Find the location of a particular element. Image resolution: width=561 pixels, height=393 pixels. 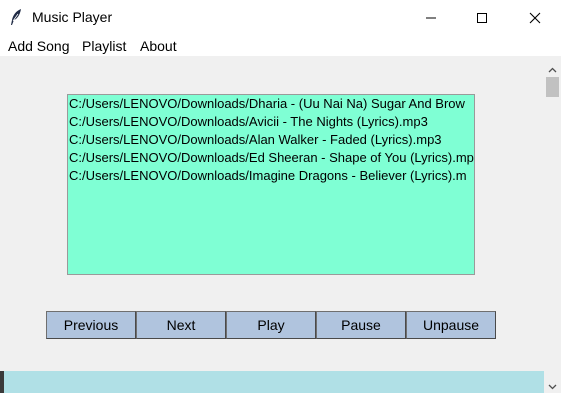

vertical-scrollbar is located at coordinates (552, 224).